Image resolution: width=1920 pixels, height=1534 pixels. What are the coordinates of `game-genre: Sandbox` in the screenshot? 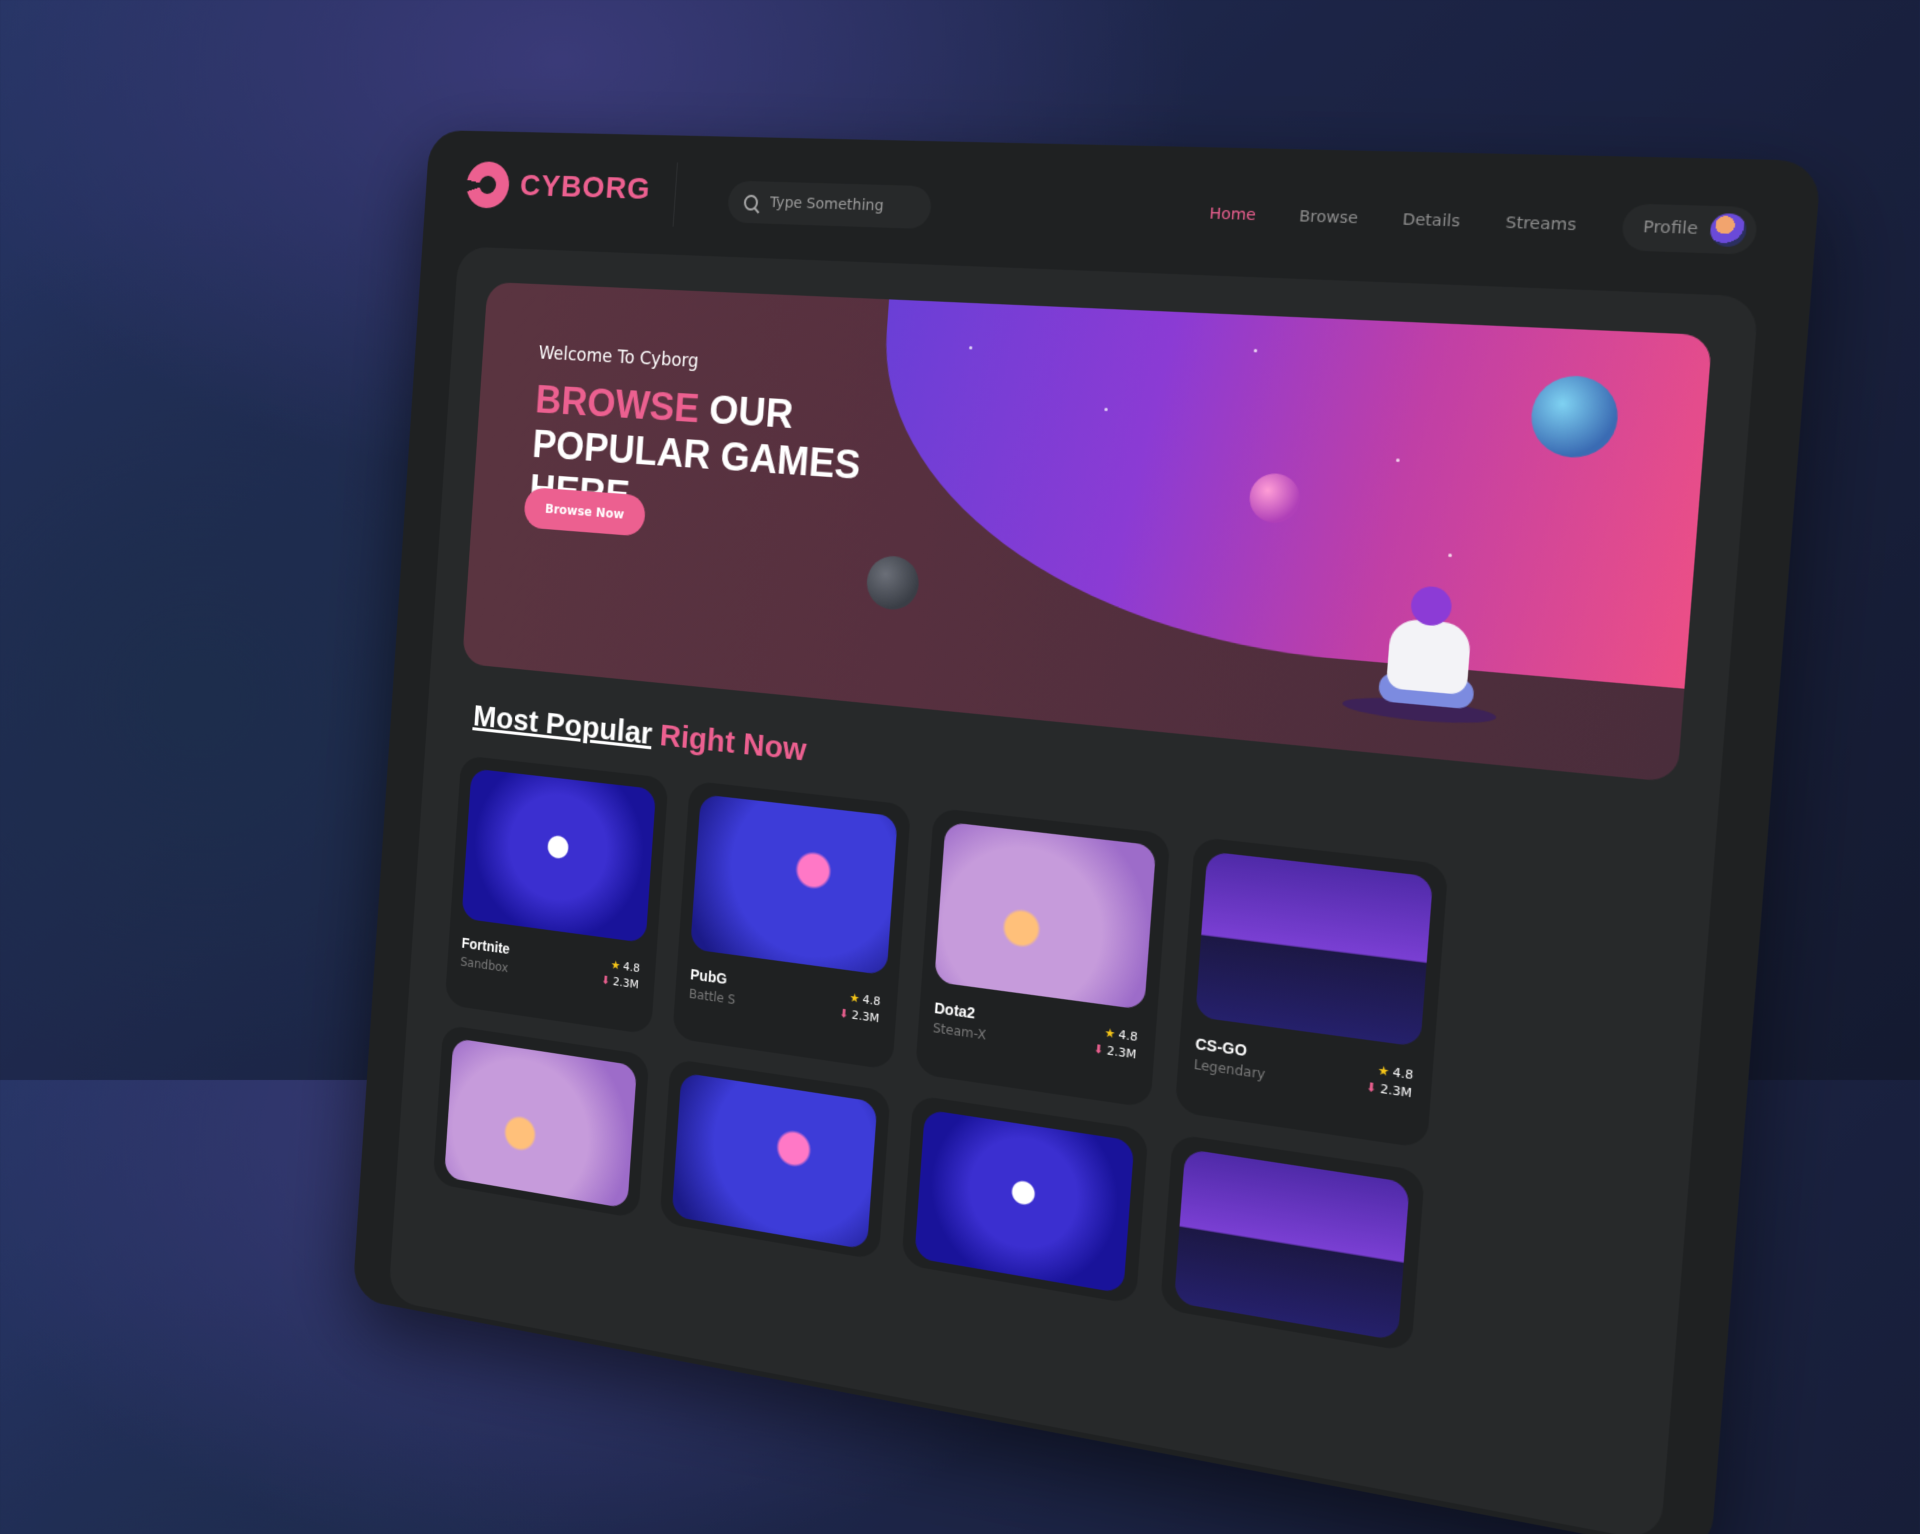 It's located at (484, 965).